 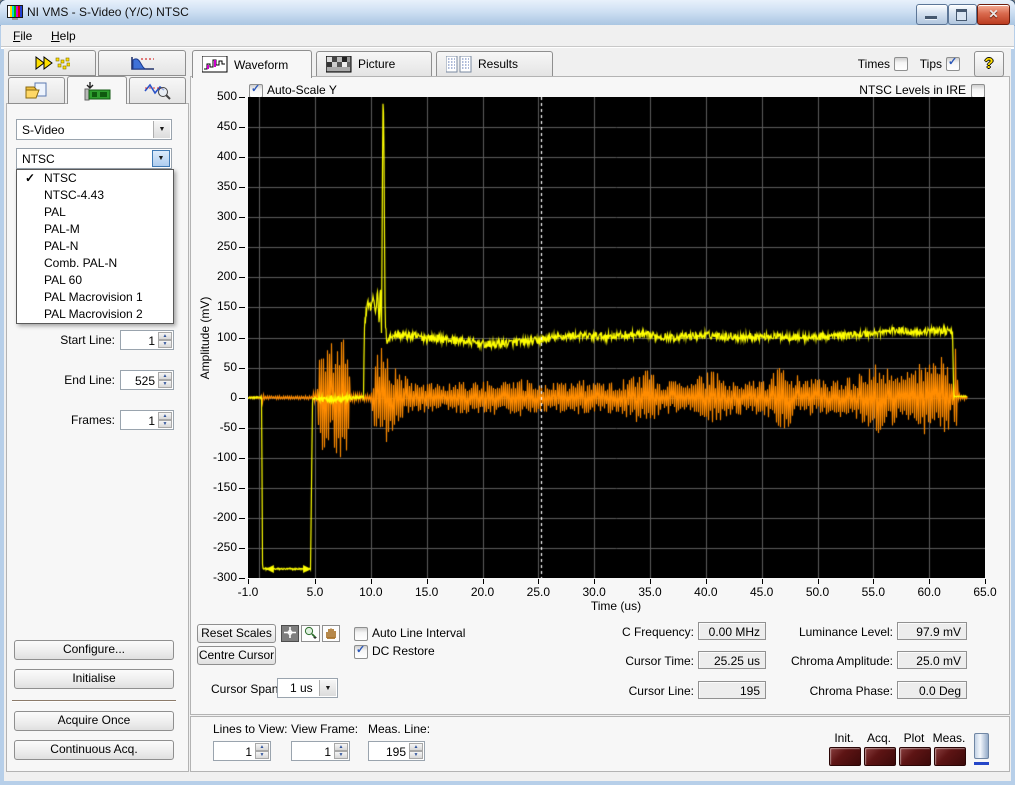 What do you see at coordinates (94, 129) in the screenshot?
I see `video-connector-select: S-Video ▼` at bounding box center [94, 129].